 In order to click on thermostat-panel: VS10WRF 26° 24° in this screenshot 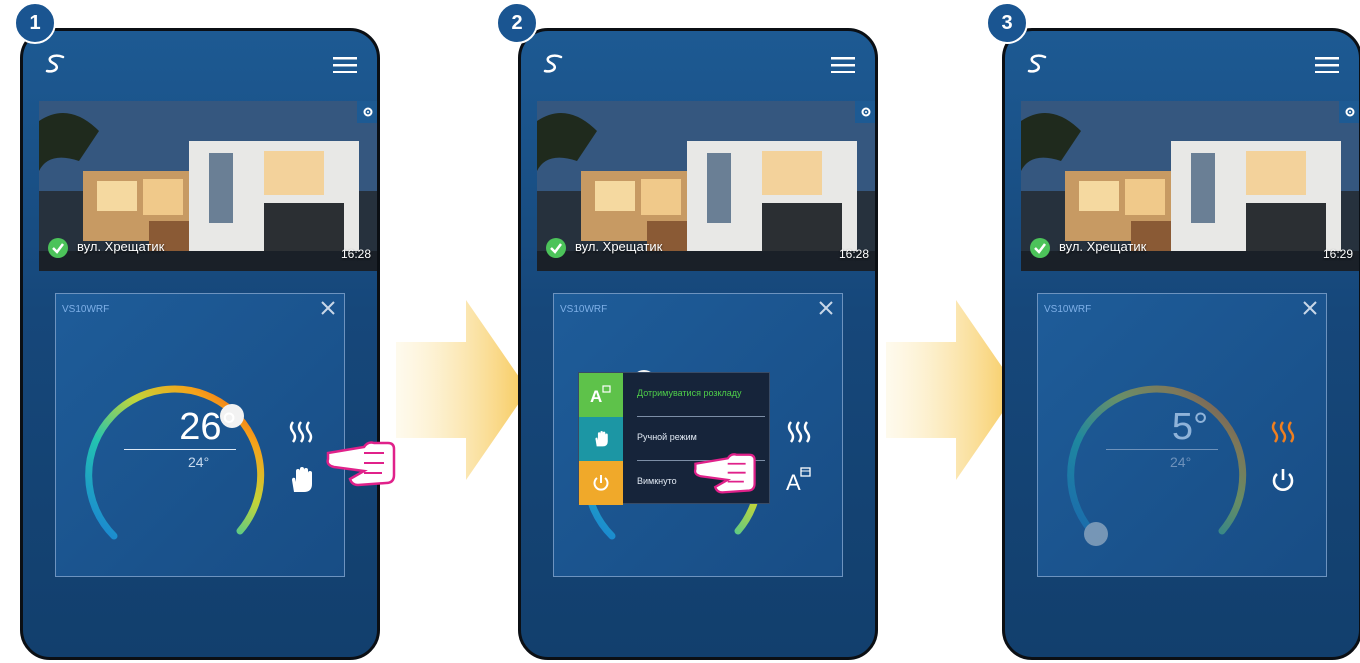, I will do `click(200, 435)`.